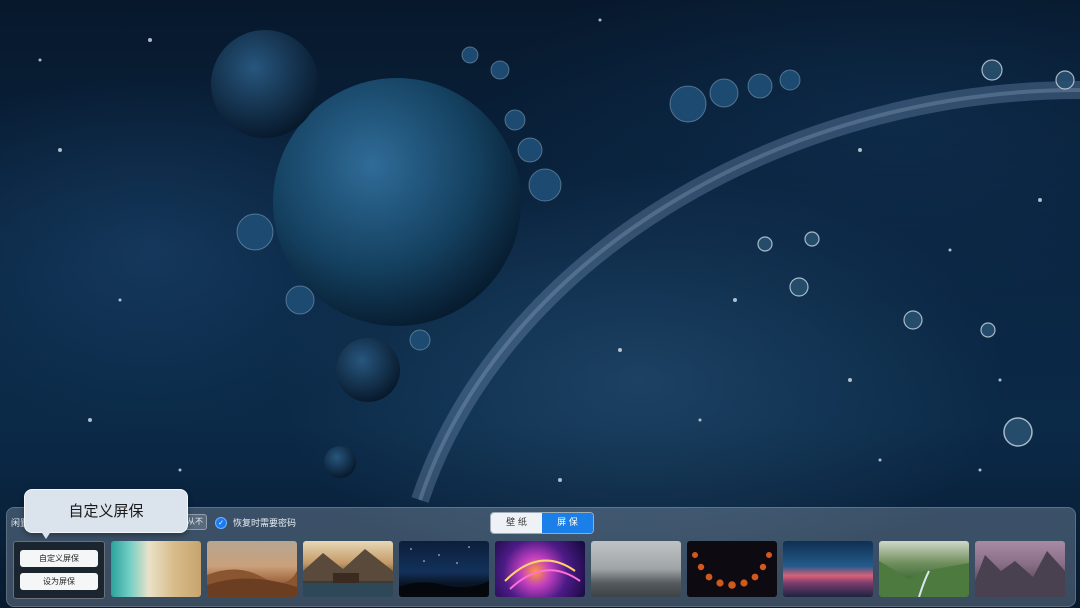 This screenshot has height=608, width=1080. I want to click on custom-screensaver-tile: 自定义屏保 设为屏保, so click(59, 570).